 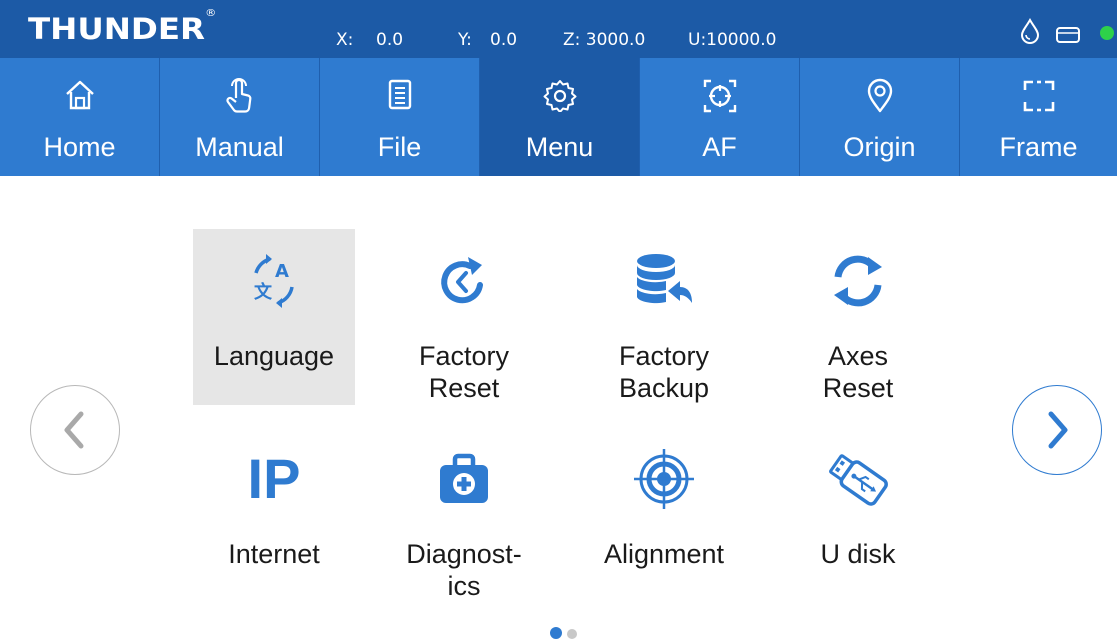 I want to click on menu-item-alignment: Alignment, so click(x=664, y=519).